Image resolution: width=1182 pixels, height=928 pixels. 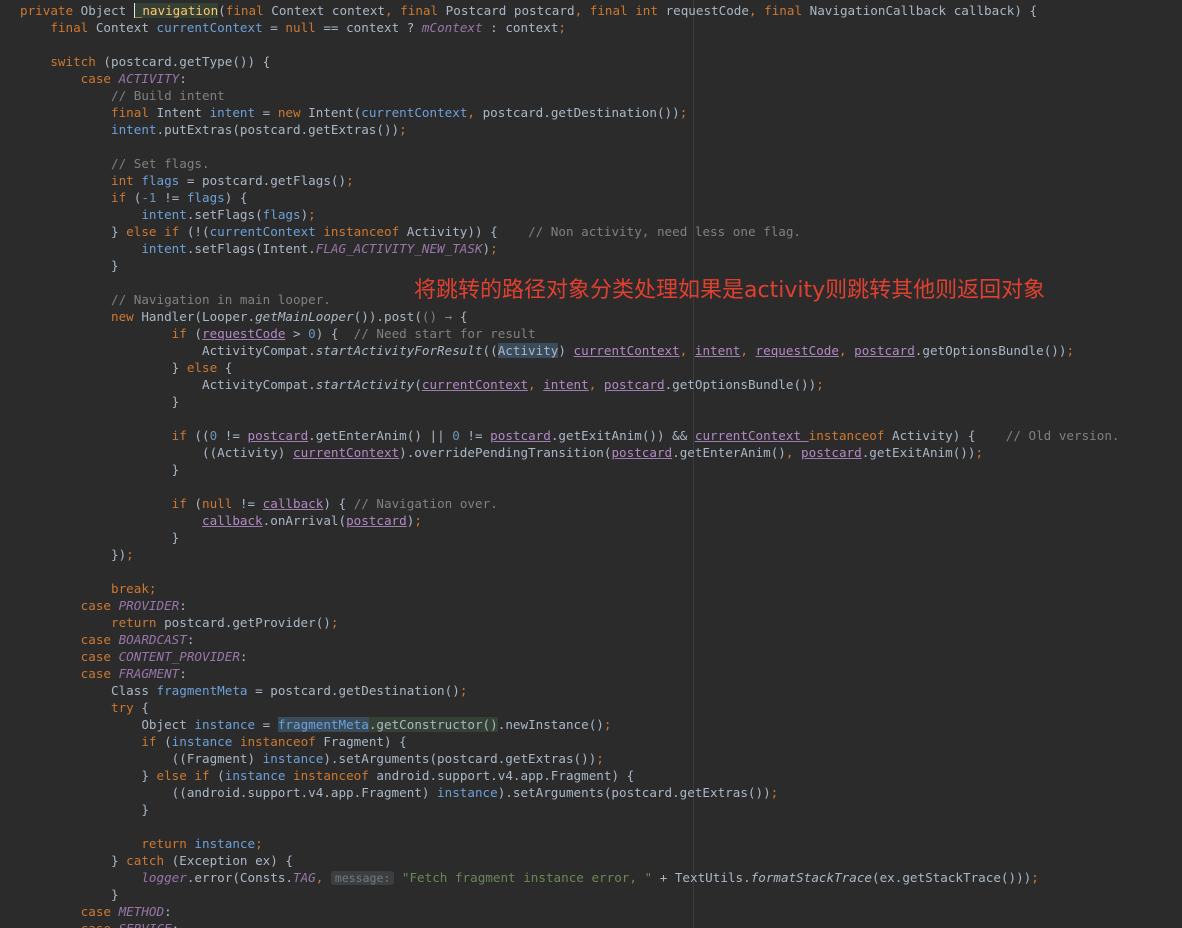 I want to click on code-line: // Build intent, so click(x=570, y=95).